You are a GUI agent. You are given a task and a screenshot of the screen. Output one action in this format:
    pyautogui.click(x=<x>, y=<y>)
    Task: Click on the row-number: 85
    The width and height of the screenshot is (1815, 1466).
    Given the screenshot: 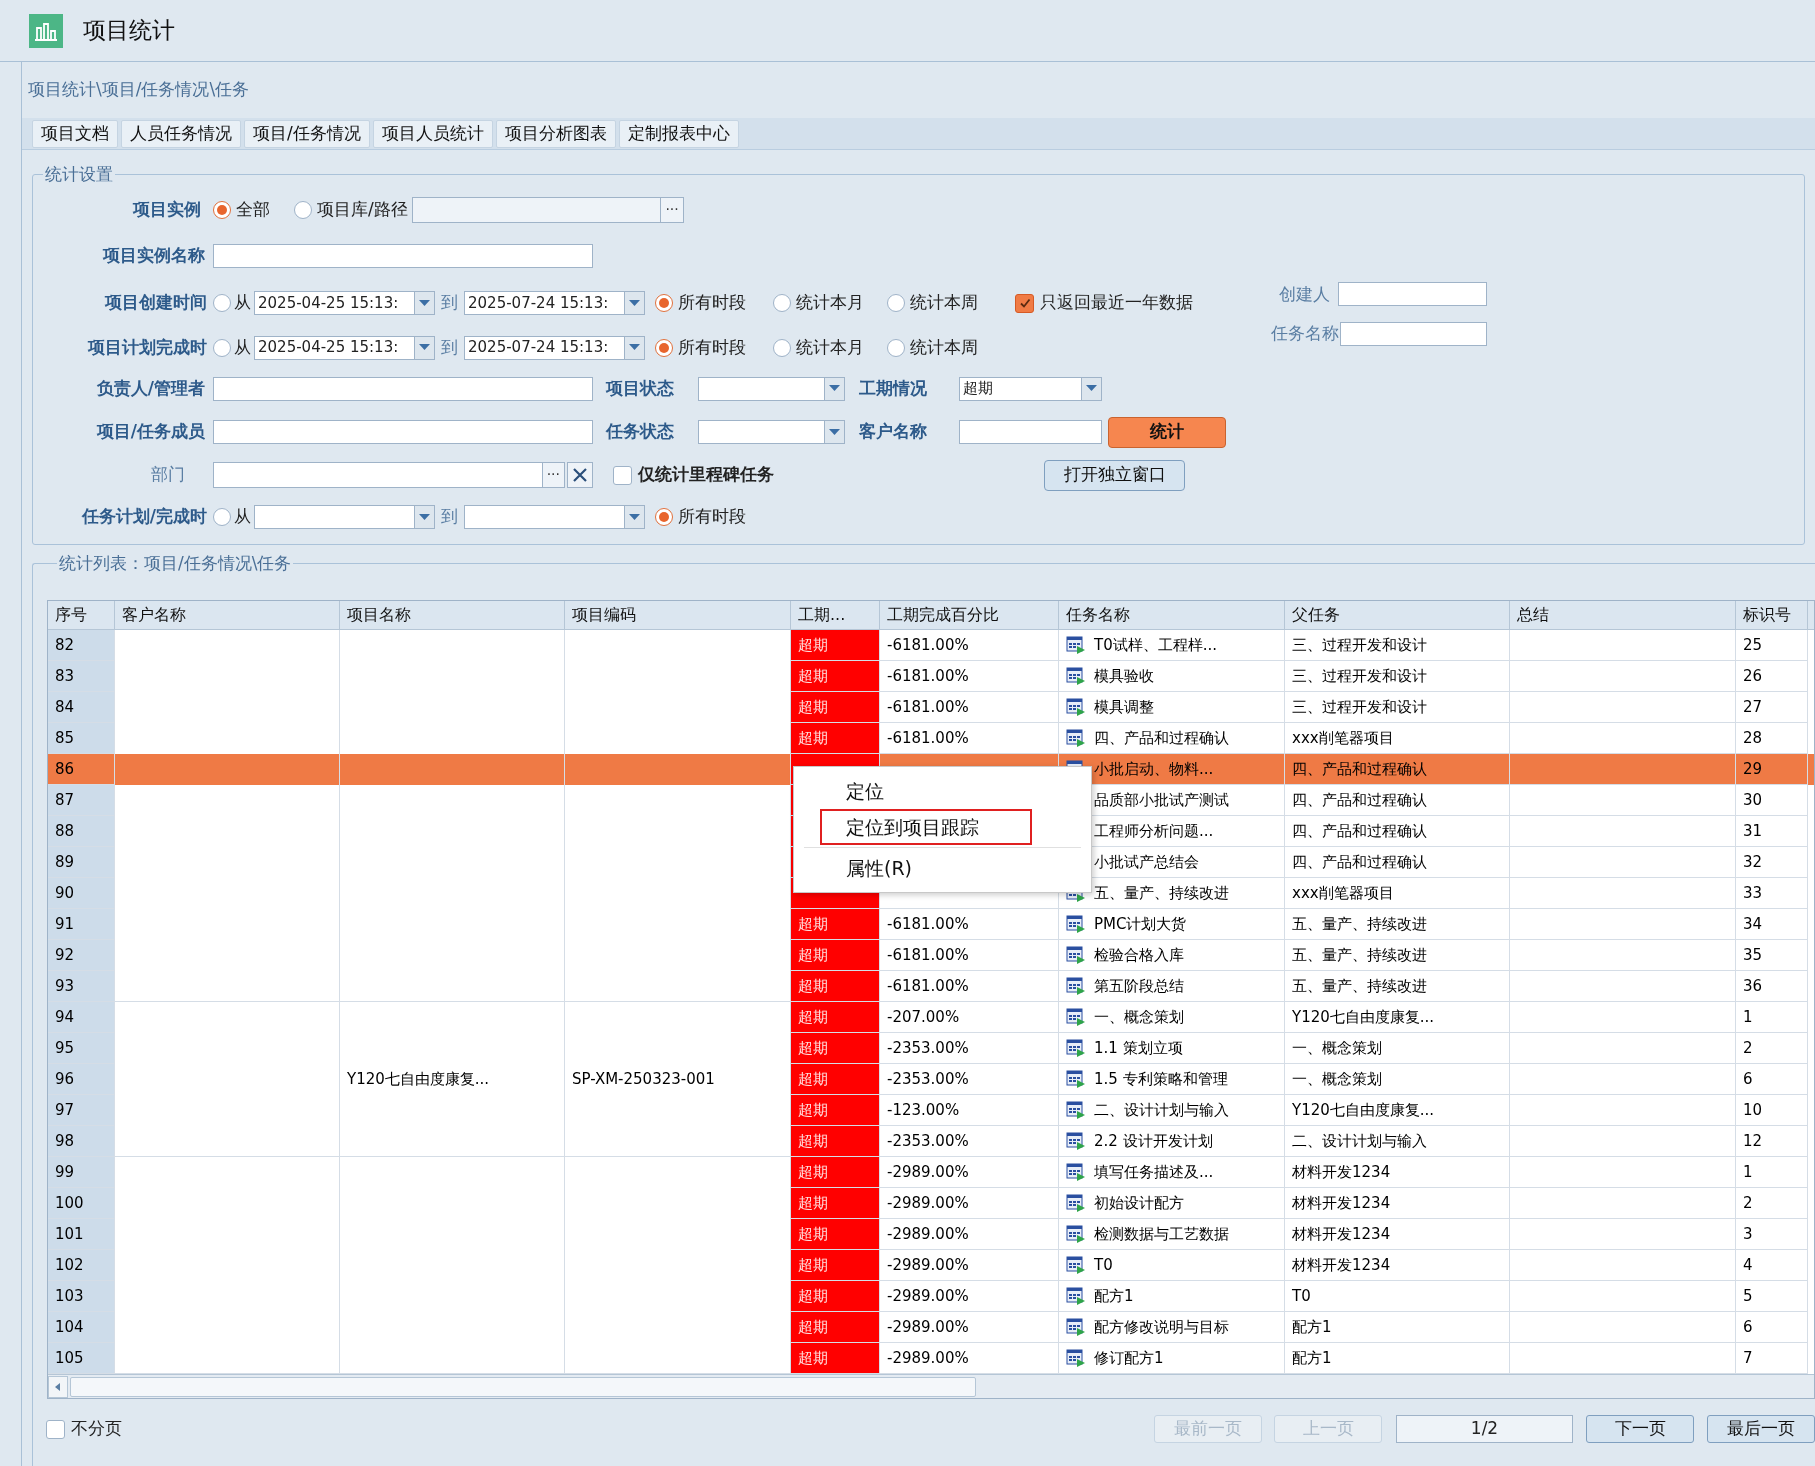 What is the action you would take?
    pyautogui.click(x=81, y=738)
    